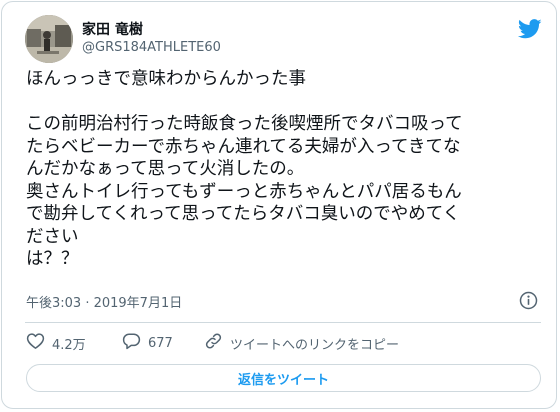 Image resolution: width=560 pixels, height=412 pixels. I want to click on tweet-text-line: ほんっっきで意味わからんかった事, so click(166, 79).